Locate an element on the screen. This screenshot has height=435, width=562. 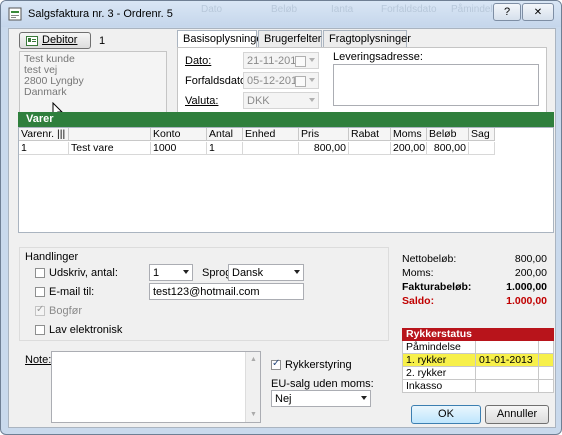
rykker-row: 1. rykker 01-01-2013 is located at coordinates (478, 360).